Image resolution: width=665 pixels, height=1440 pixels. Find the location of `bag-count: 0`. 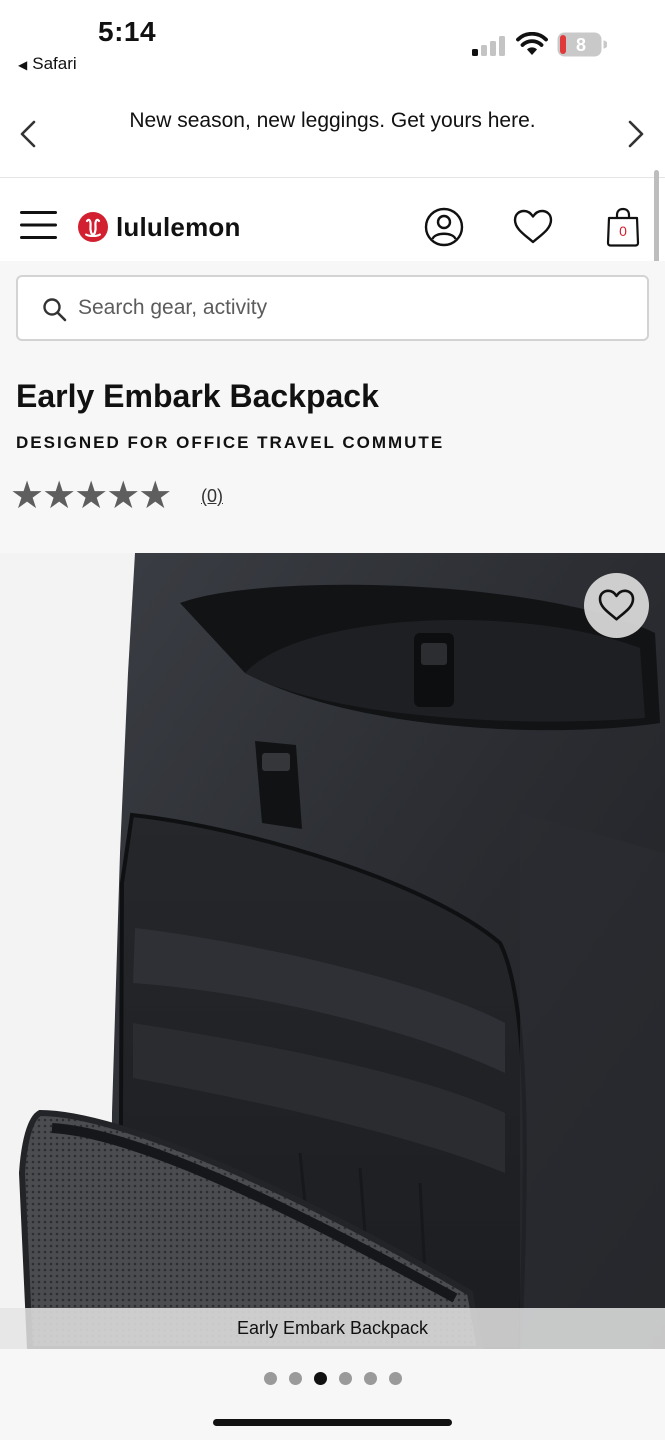

bag-count: 0 is located at coordinates (623, 231).